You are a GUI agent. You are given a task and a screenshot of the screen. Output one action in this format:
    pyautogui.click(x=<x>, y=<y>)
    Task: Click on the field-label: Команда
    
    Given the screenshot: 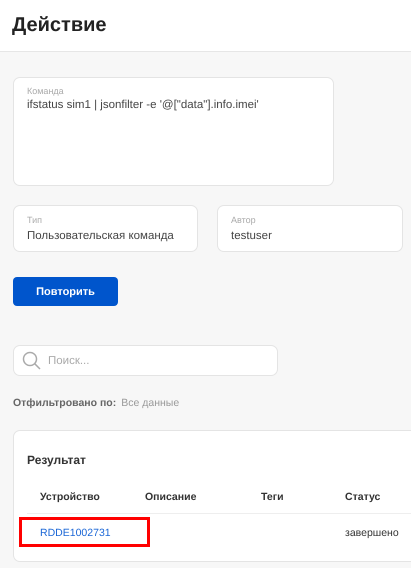 What is the action you would take?
    pyautogui.click(x=46, y=91)
    